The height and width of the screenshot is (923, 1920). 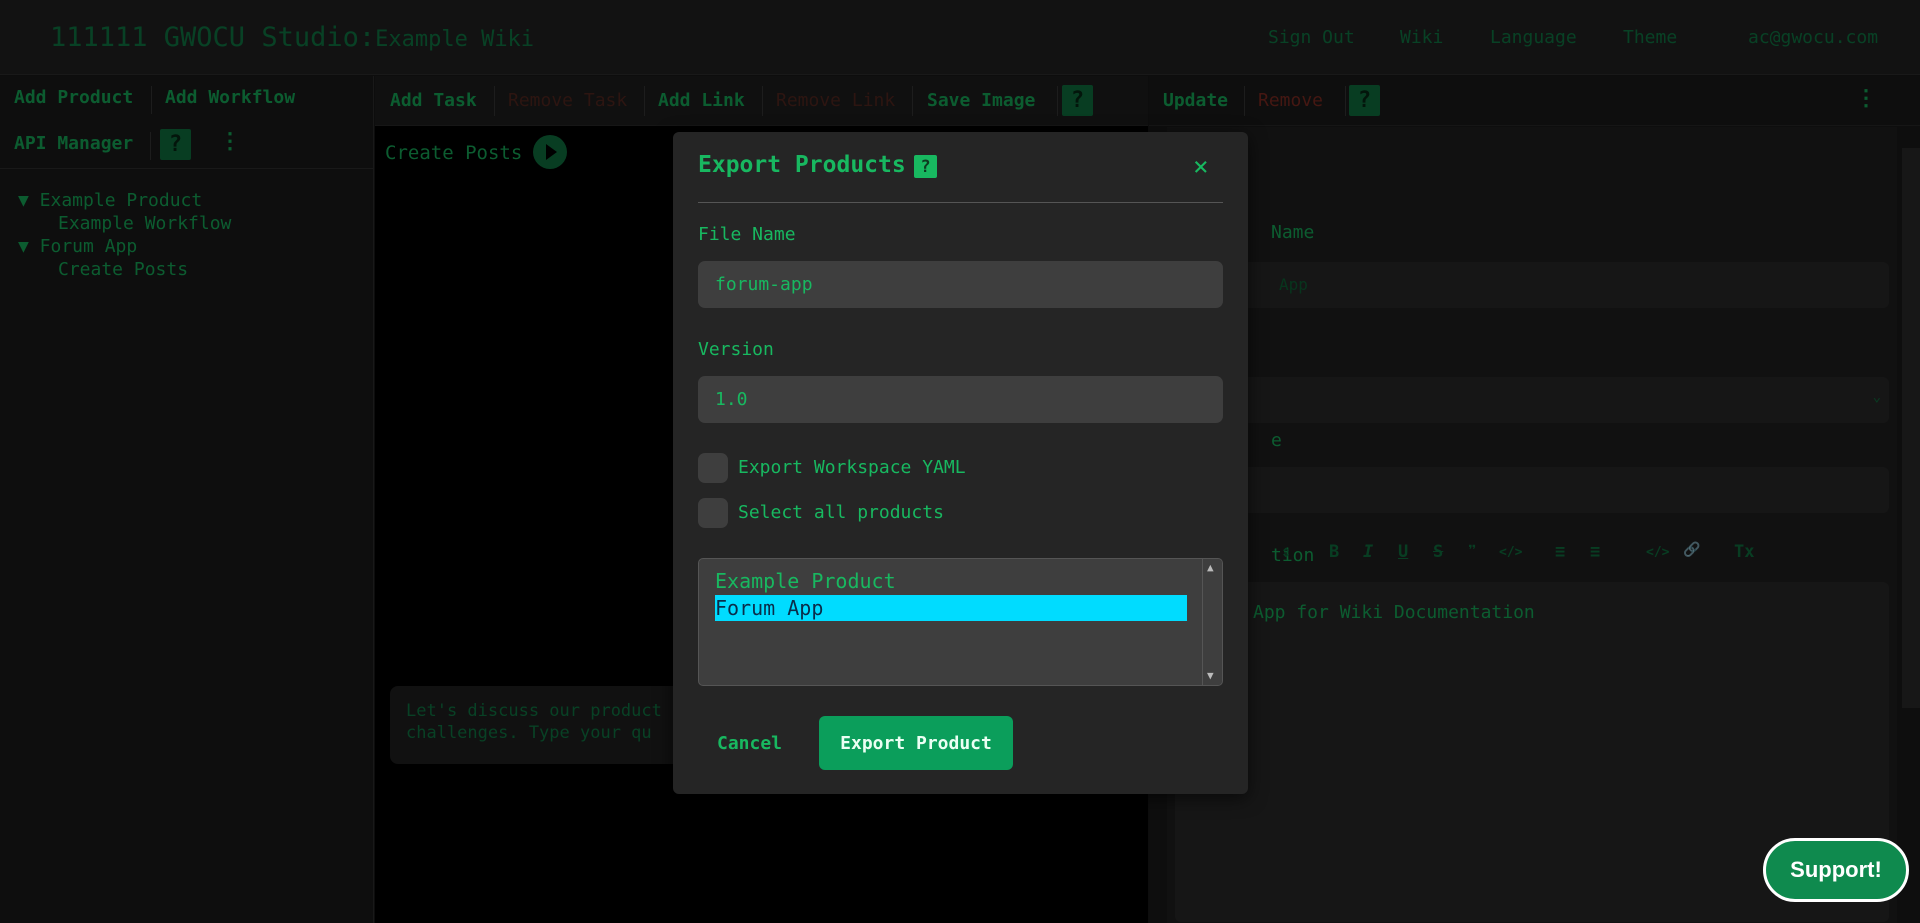 I want to click on dialog-divider, so click(x=960, y=202).